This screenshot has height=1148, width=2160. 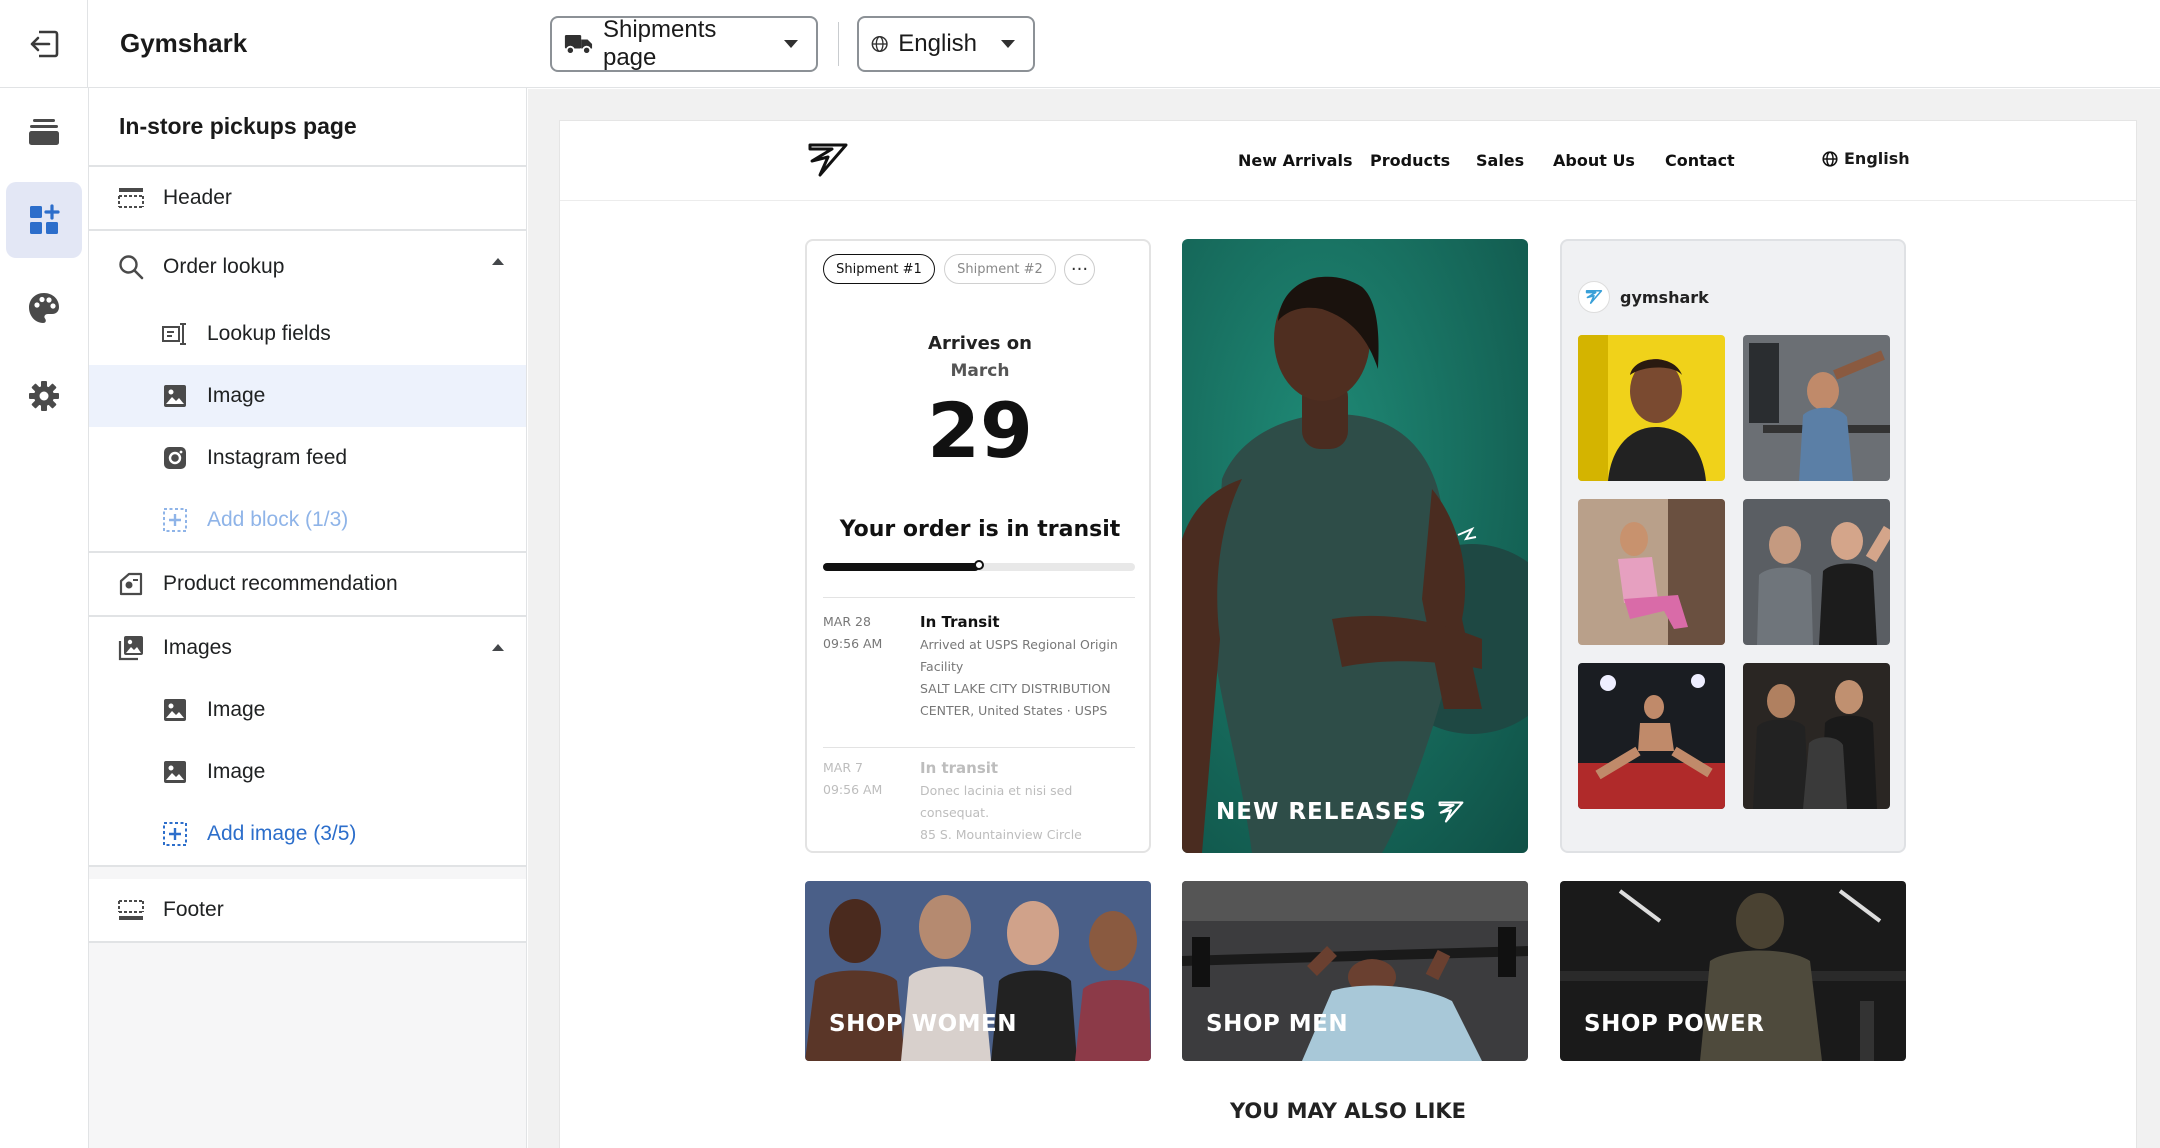 I want to click on progress-marker, so click(x=979, y=565).